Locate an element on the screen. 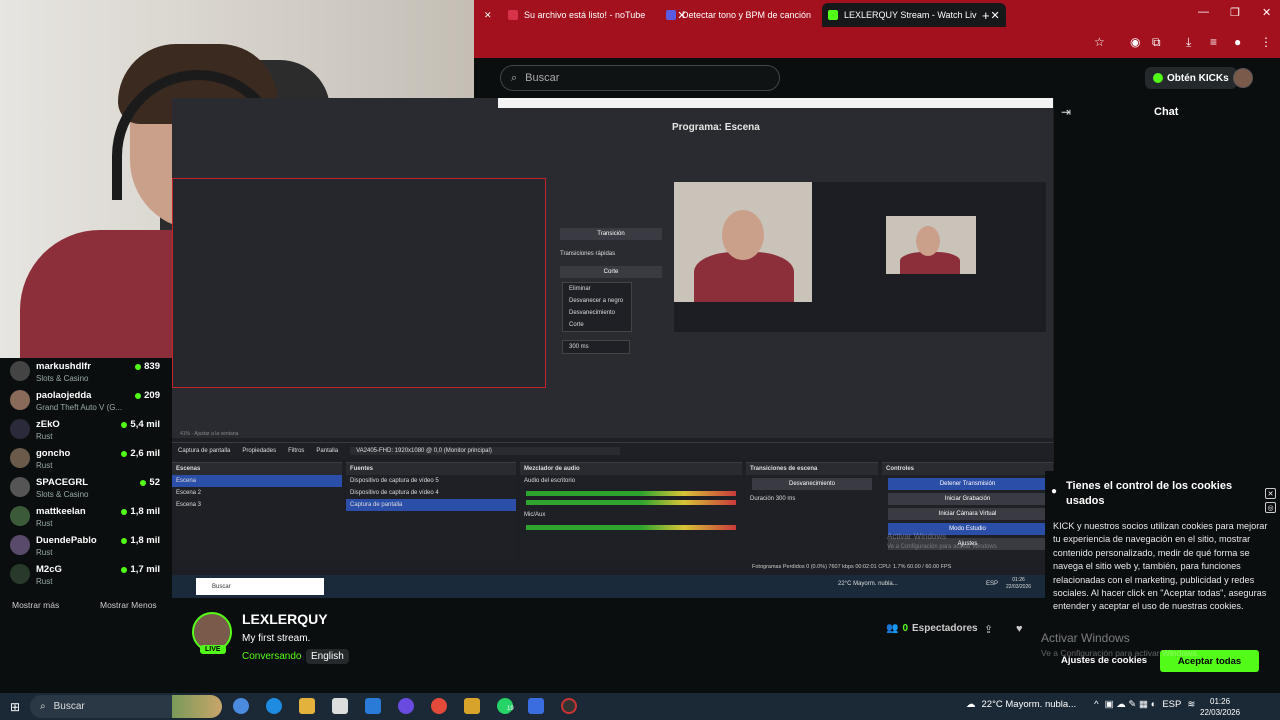  channel-item: paolaojedda Grand Theft Auto V (G... 209 is located at coordinates (85, 401).